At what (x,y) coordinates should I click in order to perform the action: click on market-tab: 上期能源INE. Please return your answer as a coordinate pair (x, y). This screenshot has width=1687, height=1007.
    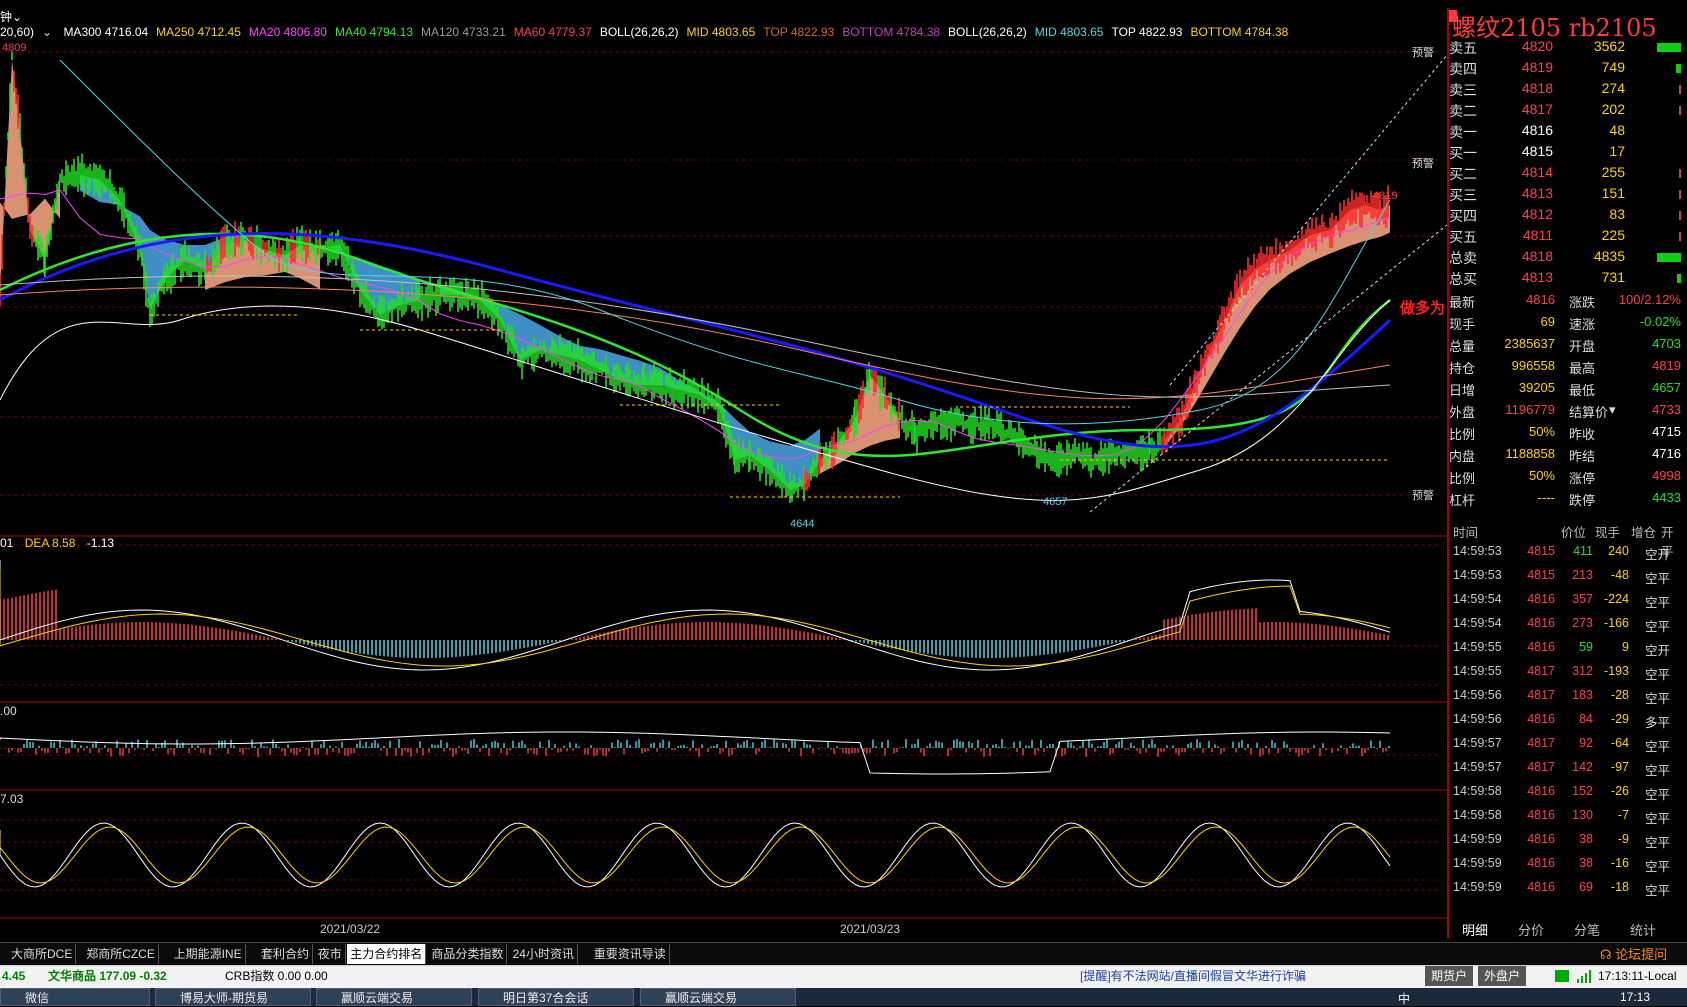
    Looking at the image, I should click on (208, 954).